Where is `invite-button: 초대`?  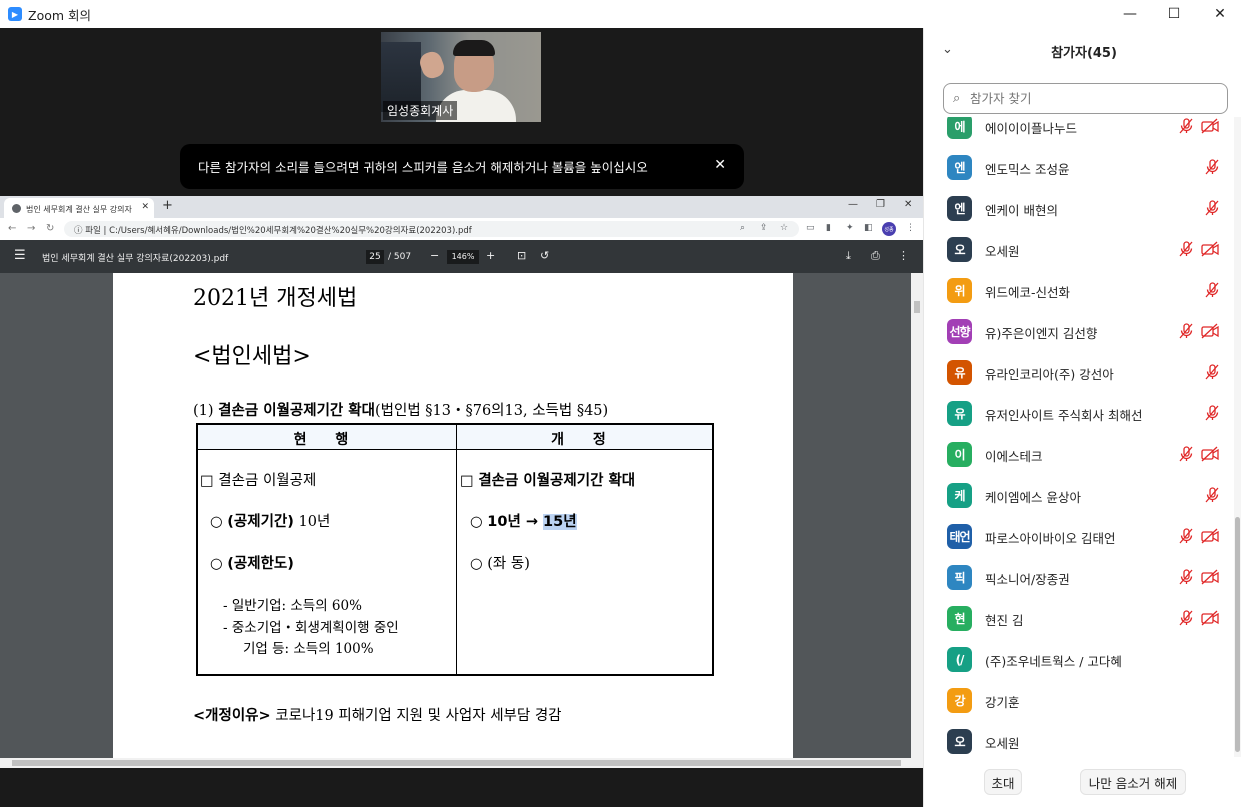
invite-button: 초대 is located at coordinates (1003, 782).